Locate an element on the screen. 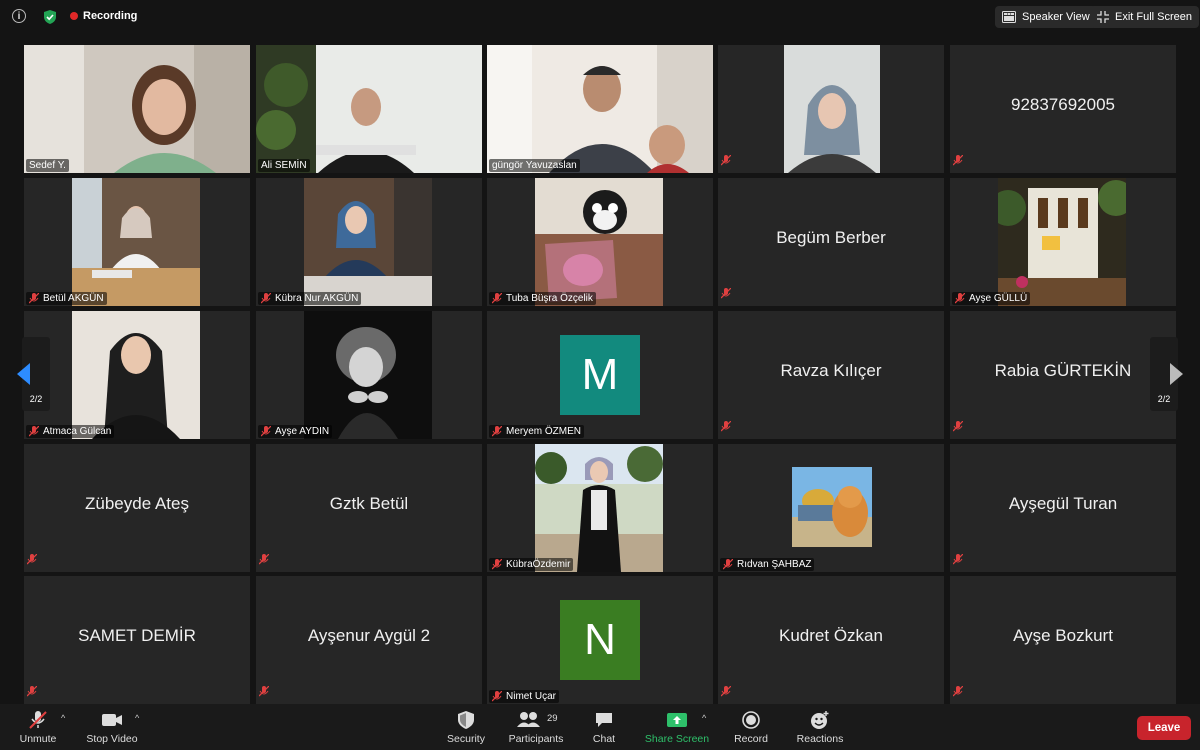 This screenshot has height=750, width=1200. share-screen-button: Share Screen is located at coordinates (677, 727).